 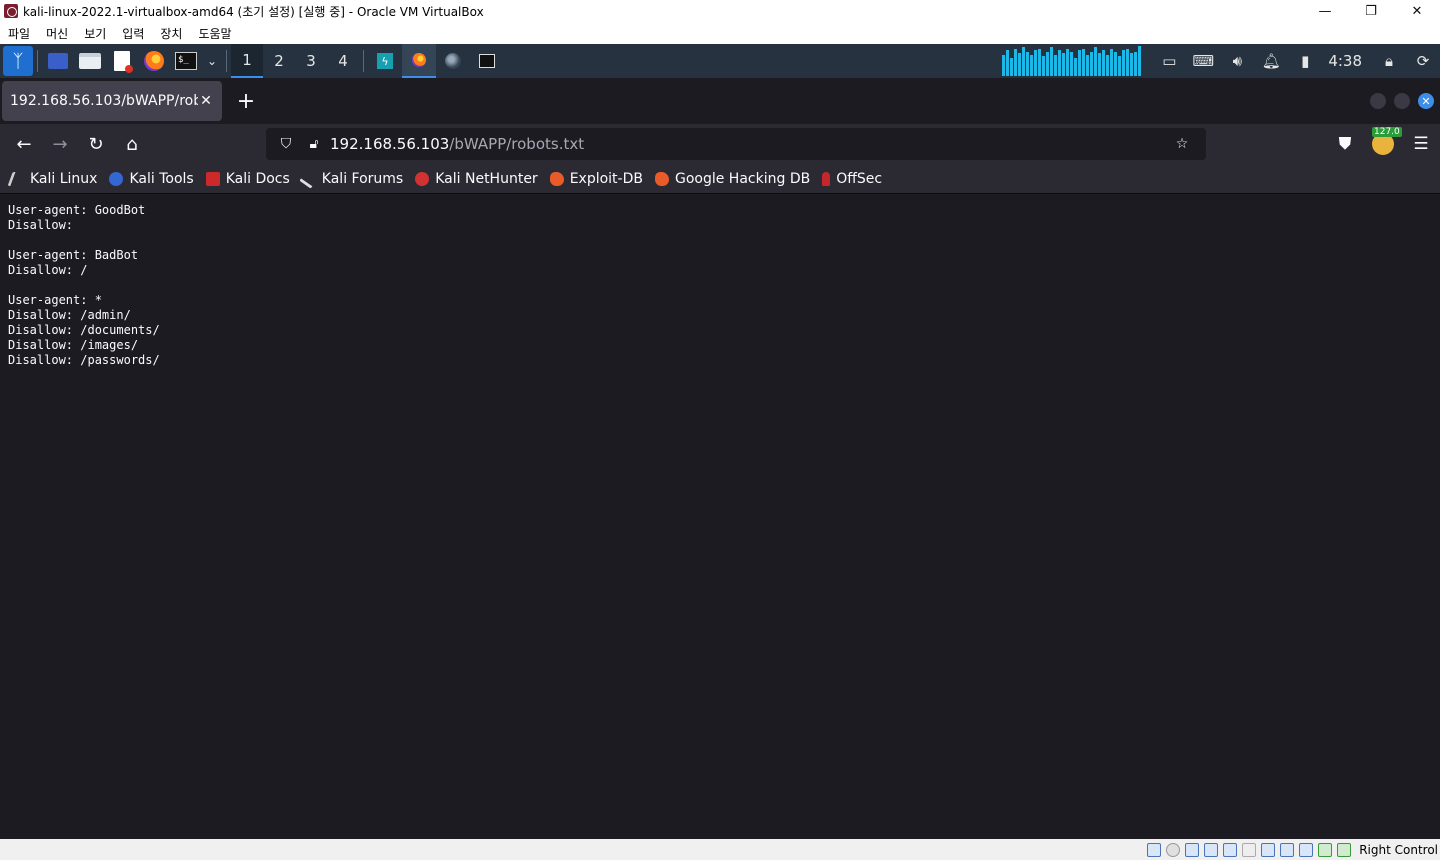 I want to click on bookmark-exploit-db: Exploit-DB, so click(x=596, y=179).